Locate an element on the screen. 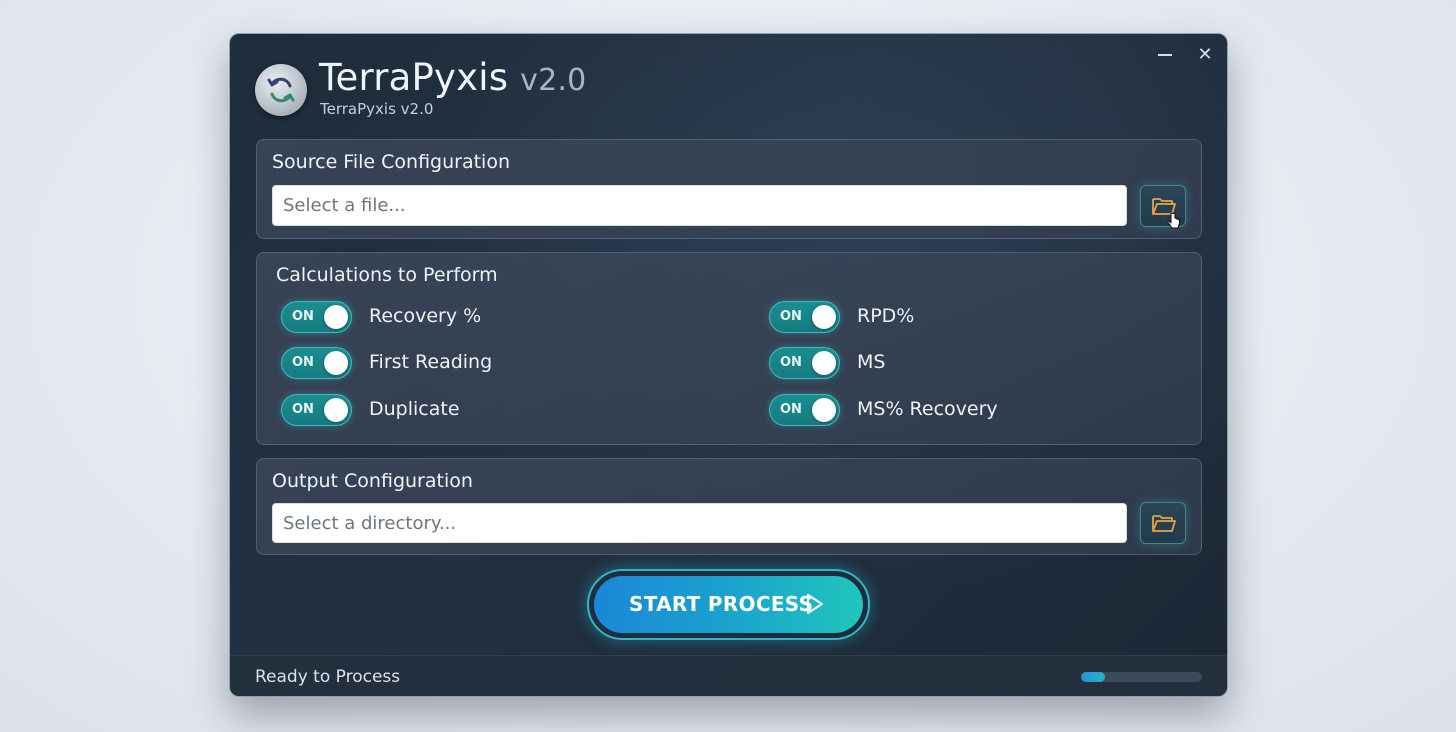 Image resolution: width=1456 pixels, height=732 pixels. status-text: Ready to Process is located at coordinates (328, 677).